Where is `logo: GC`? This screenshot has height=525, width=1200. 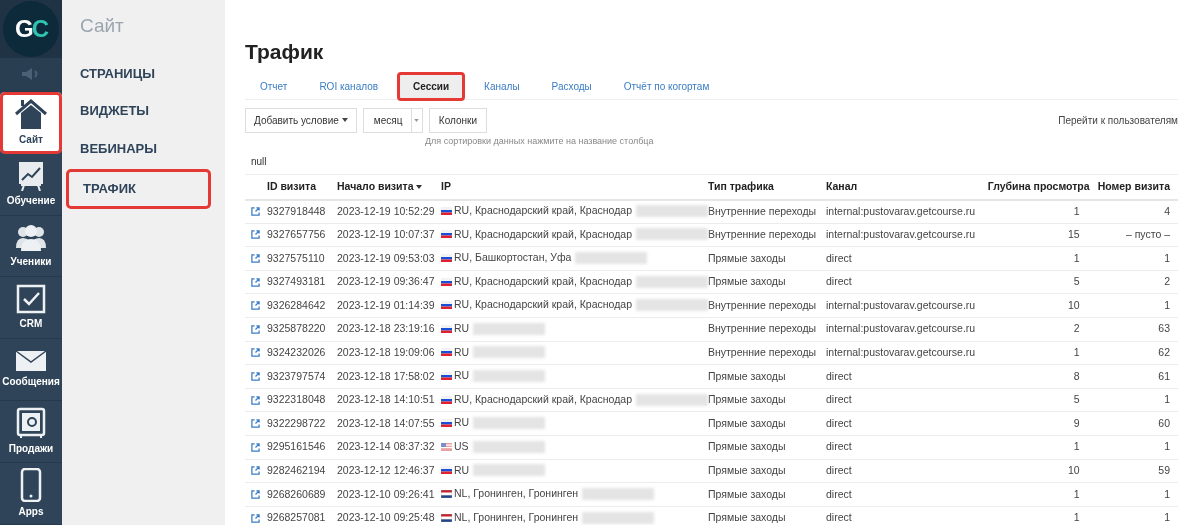
logo: GC is located at coordinates (31, 28).